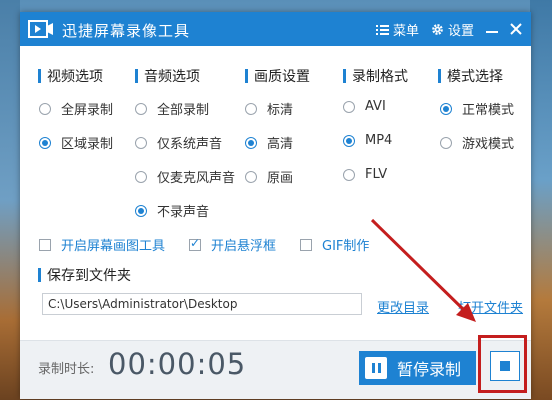  Describe the element at coordinates (102, 244) in the screenshot. I see `checkbox-draw-tool: 开启屏幕画图工具` at that location.